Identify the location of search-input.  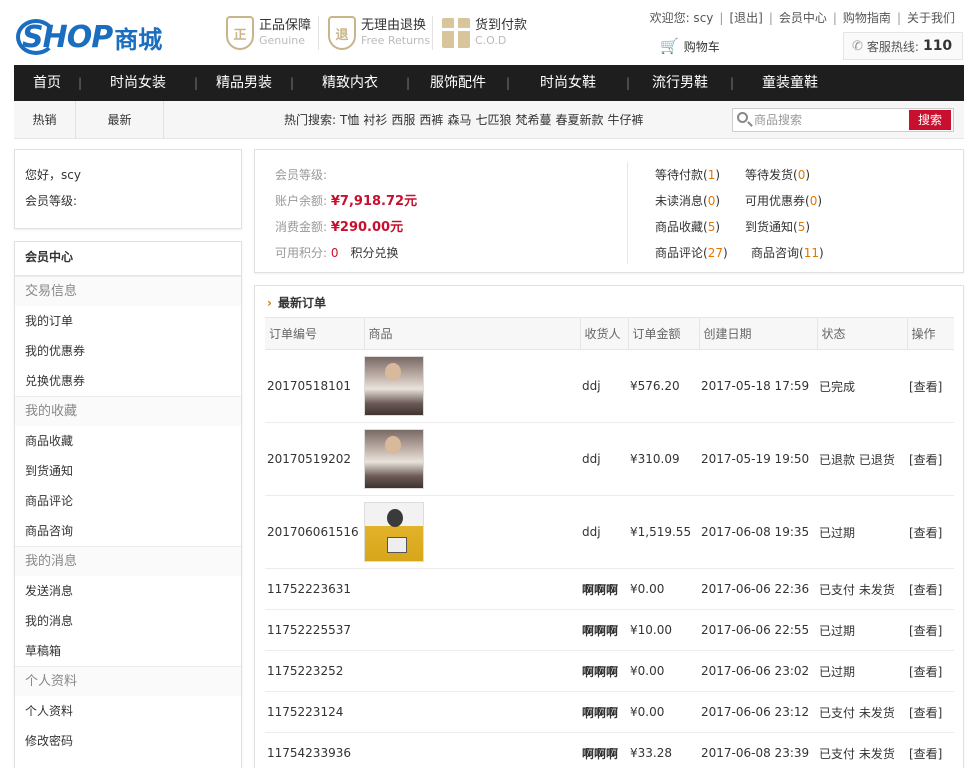
(831, 120).